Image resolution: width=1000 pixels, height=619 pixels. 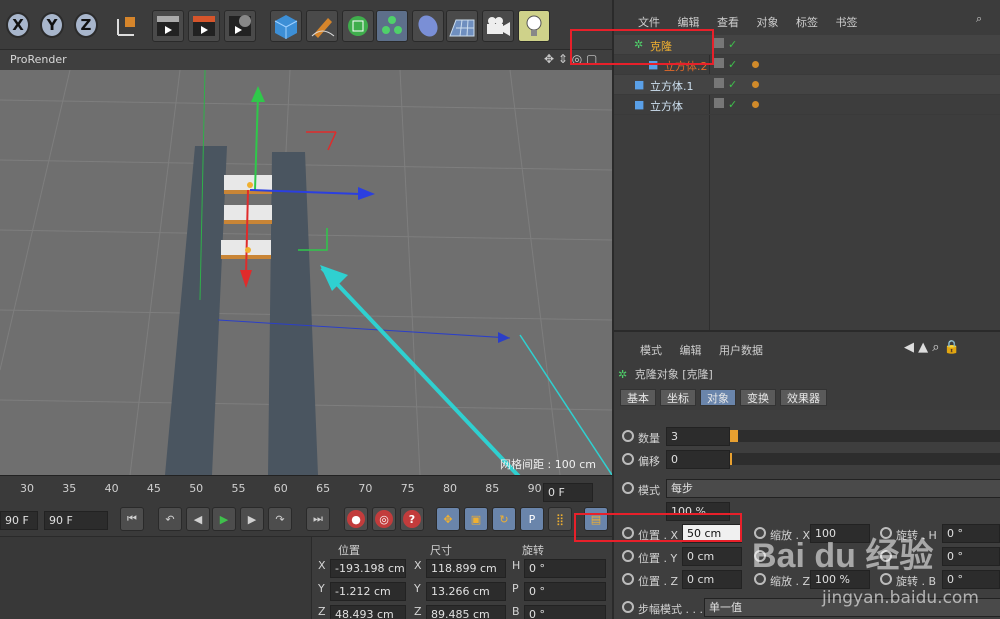 What do you see at coordinates (492, 488) in the screenshot?
I see `timeline-tick: 85` at bounding box center [492, 488].